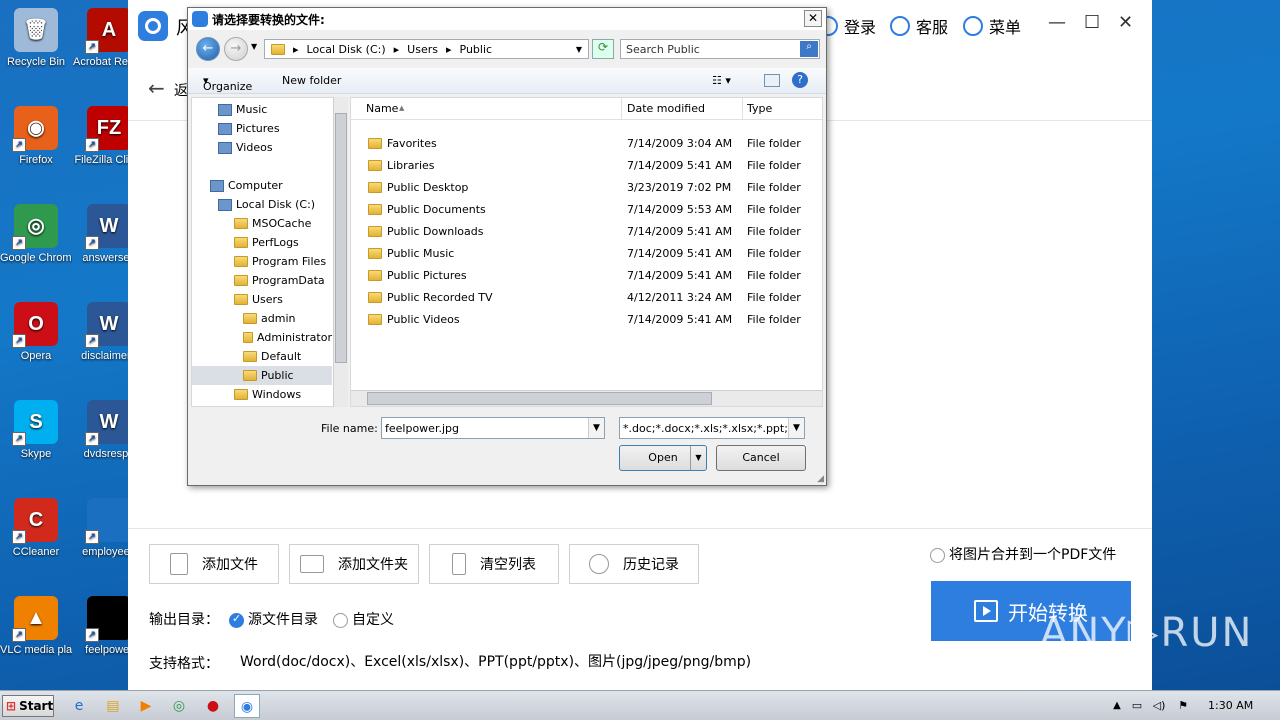 This screenshot has height=720, width=1280. What do you see at coordinates (937, 555) in the screenshot?
I see `merge-radio` at bounding box center [937, 555].